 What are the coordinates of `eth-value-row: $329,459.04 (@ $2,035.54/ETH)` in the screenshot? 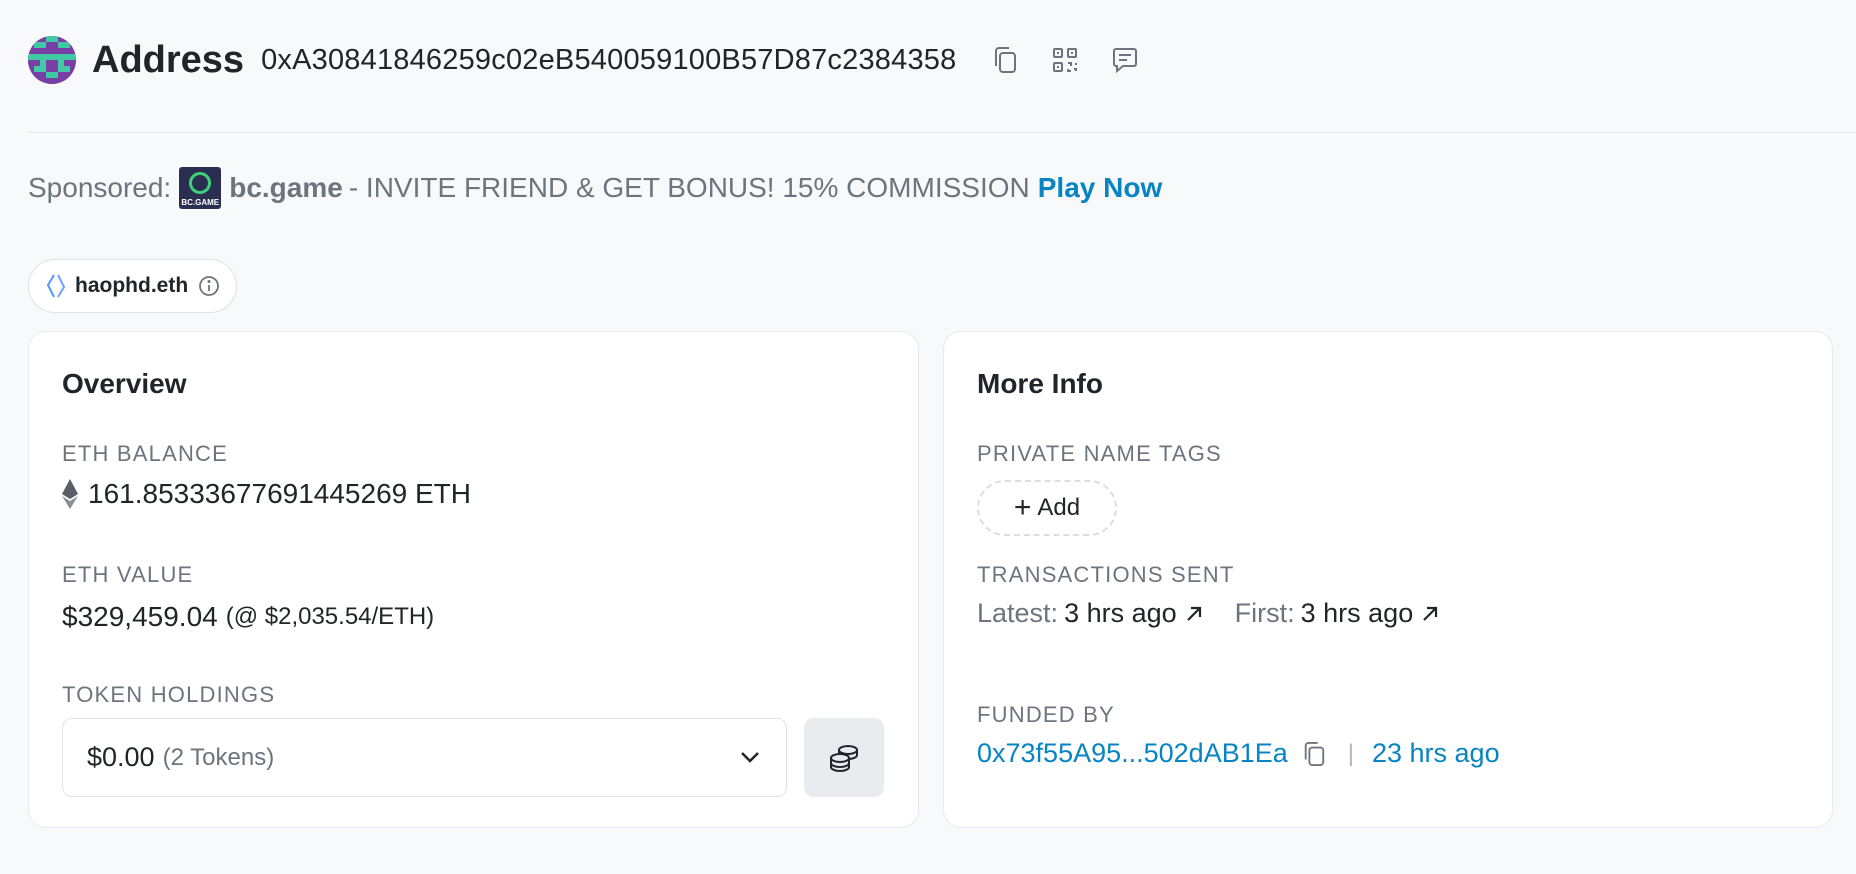 It's located at (248, 617).